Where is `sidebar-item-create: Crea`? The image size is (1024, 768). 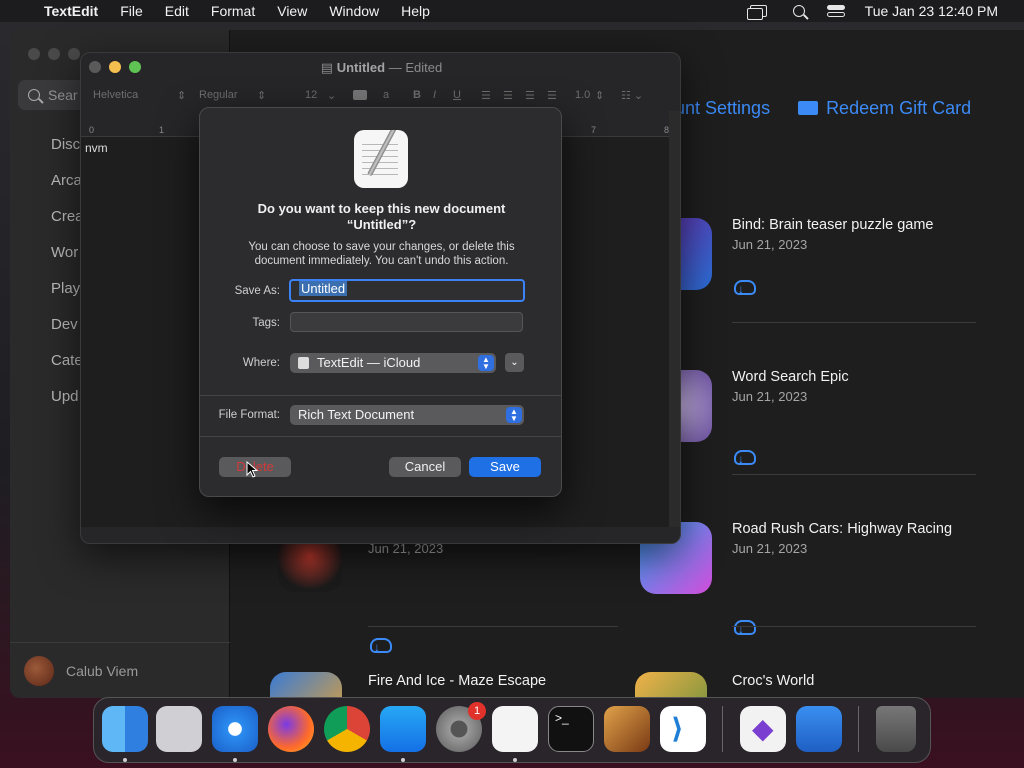
sidebar-item-create: Crea is located at coordinates (67, 216).